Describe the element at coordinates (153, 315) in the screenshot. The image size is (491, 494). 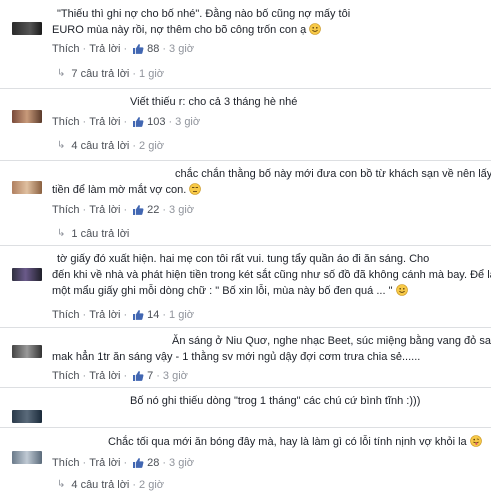
I see `like-count: 14` at that location.